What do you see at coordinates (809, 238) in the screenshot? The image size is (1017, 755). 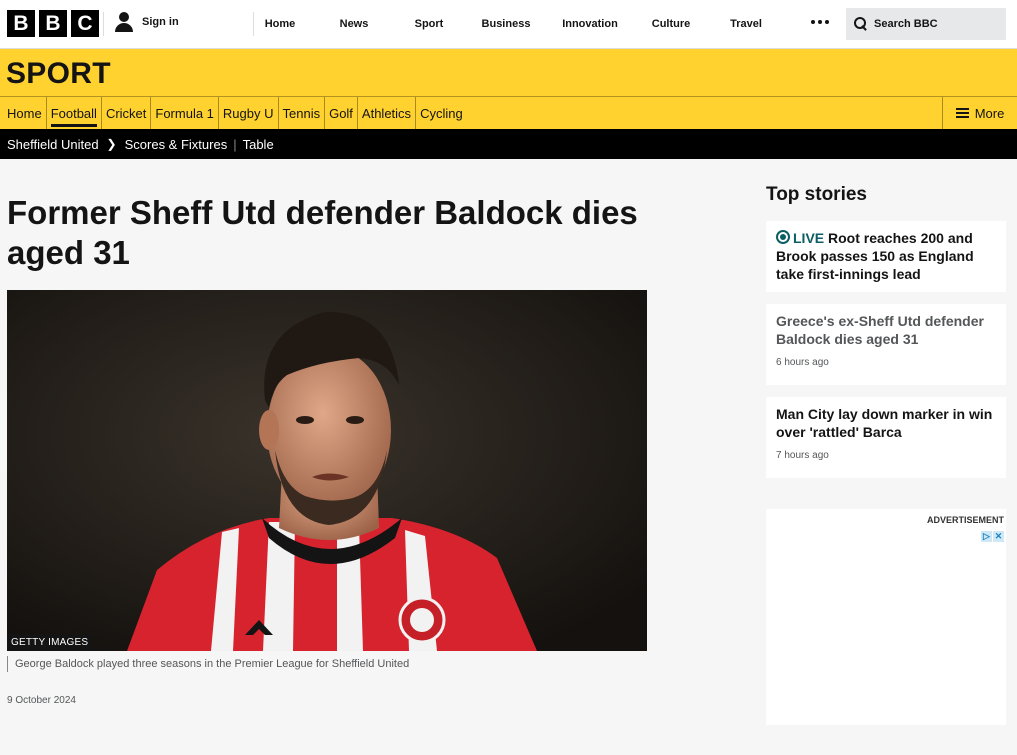 I see `live-label: LIVE` at bounding box center [809, 238].